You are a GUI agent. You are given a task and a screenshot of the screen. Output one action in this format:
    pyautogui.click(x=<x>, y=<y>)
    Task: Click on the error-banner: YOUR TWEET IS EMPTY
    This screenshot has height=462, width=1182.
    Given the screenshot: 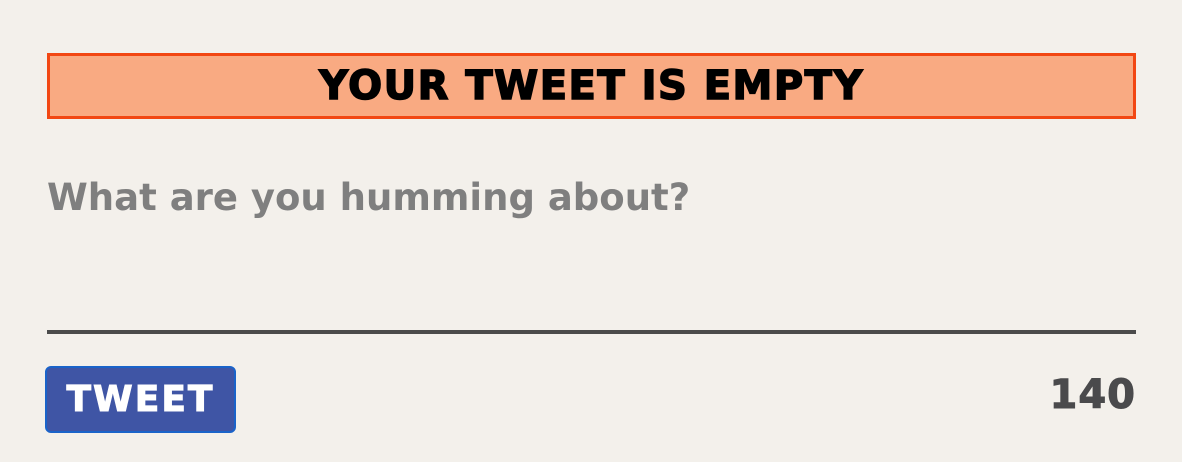 What is the action you would take?
    pyautogui.click(x=591, y=86)
    